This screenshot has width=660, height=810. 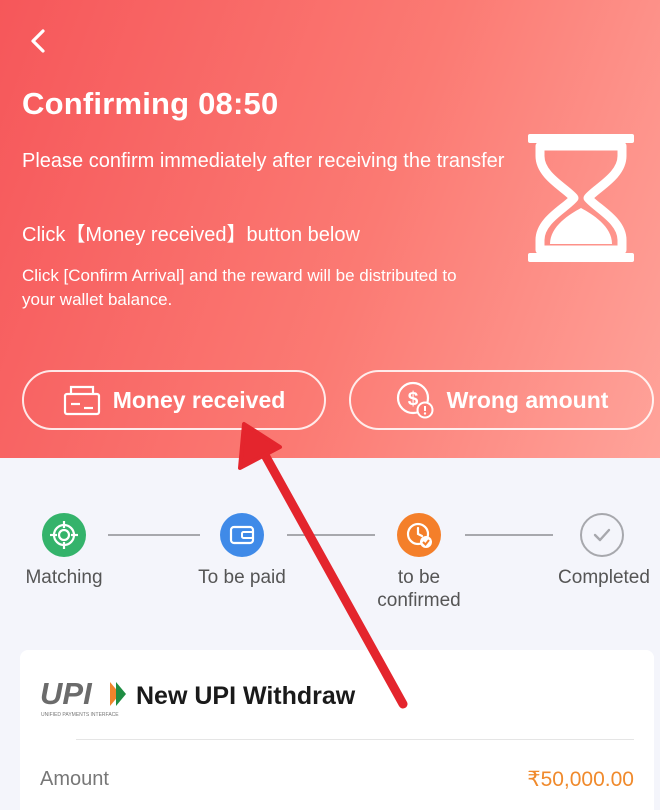 I want to click on step-label-to-be-paid: To be paid, so click(x=242, y=577).